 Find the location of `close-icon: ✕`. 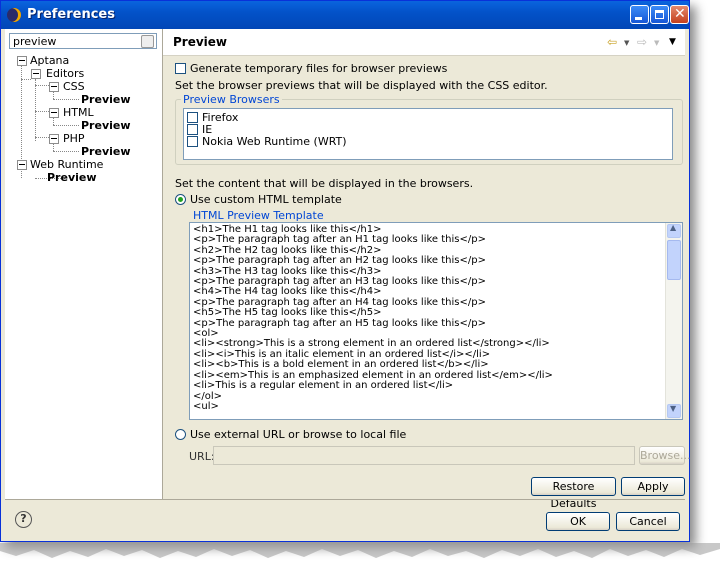

close-icon: ✕ is located at coordinates (680, 14).